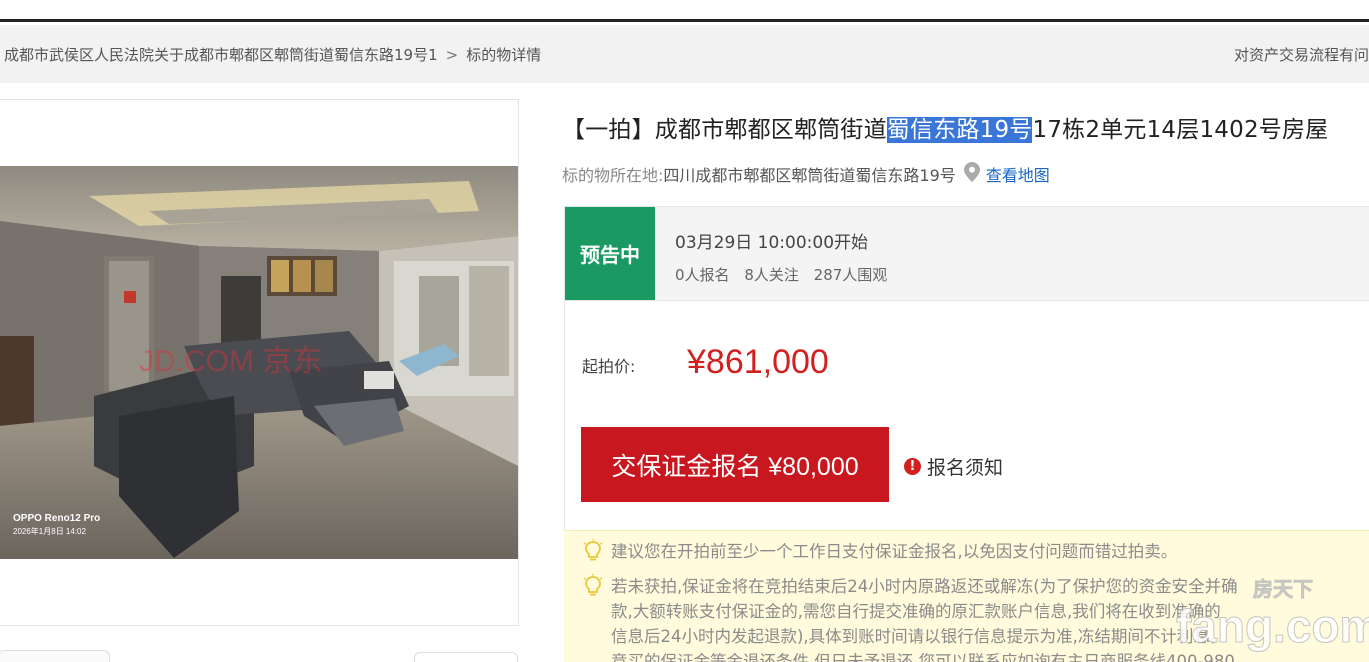 This screenshot has height=662, width=1369. Describe the element at coordinates (684, 11) in the screenshot. I see `top-bar` at that location.